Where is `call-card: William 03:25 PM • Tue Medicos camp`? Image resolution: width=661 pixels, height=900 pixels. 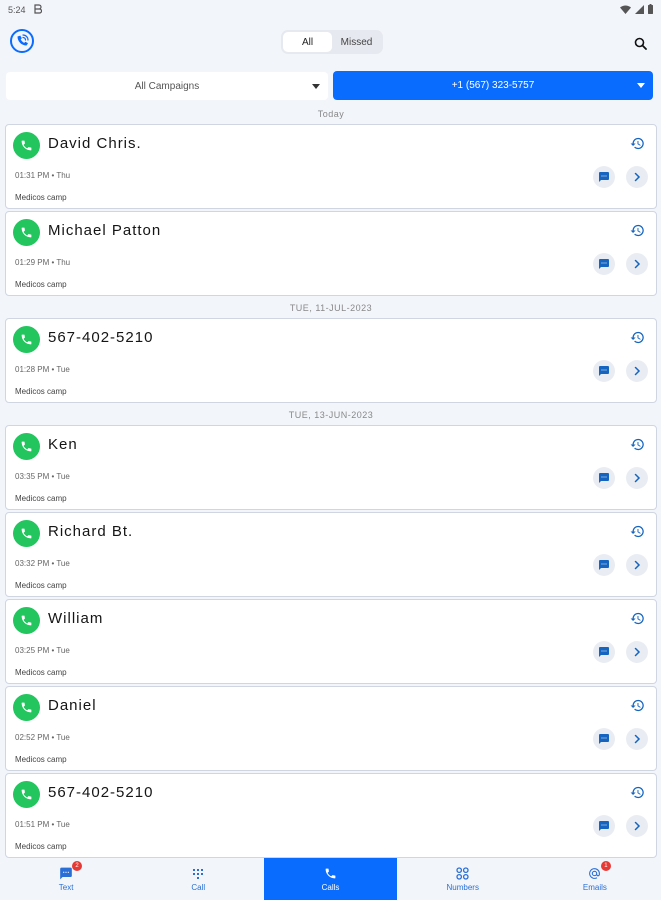 call-card: William 03:25 PM • Tue Medicos camp is located at coordinates (331, 641).